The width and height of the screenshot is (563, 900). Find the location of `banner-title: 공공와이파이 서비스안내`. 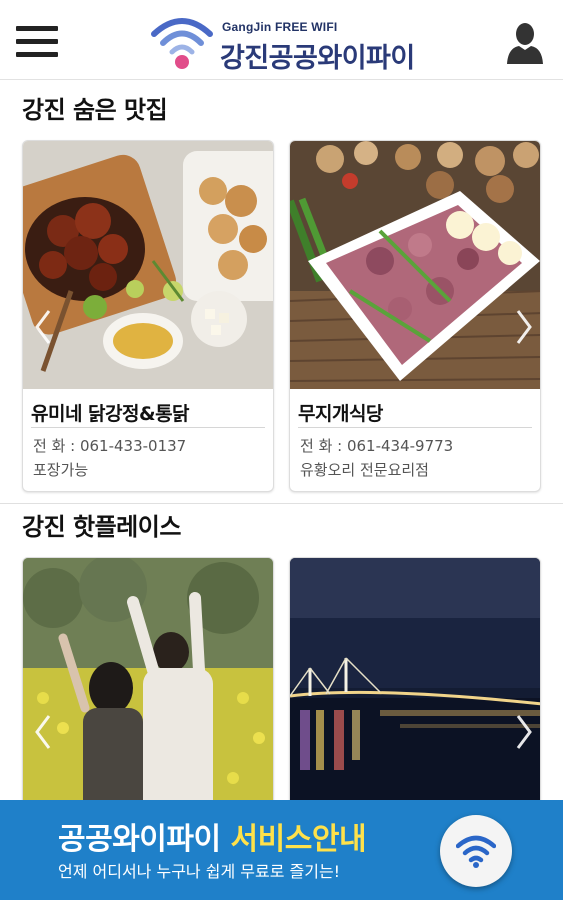

banner-title: 공공와이파이 서비스안내 is located at coordinates (212, 836).